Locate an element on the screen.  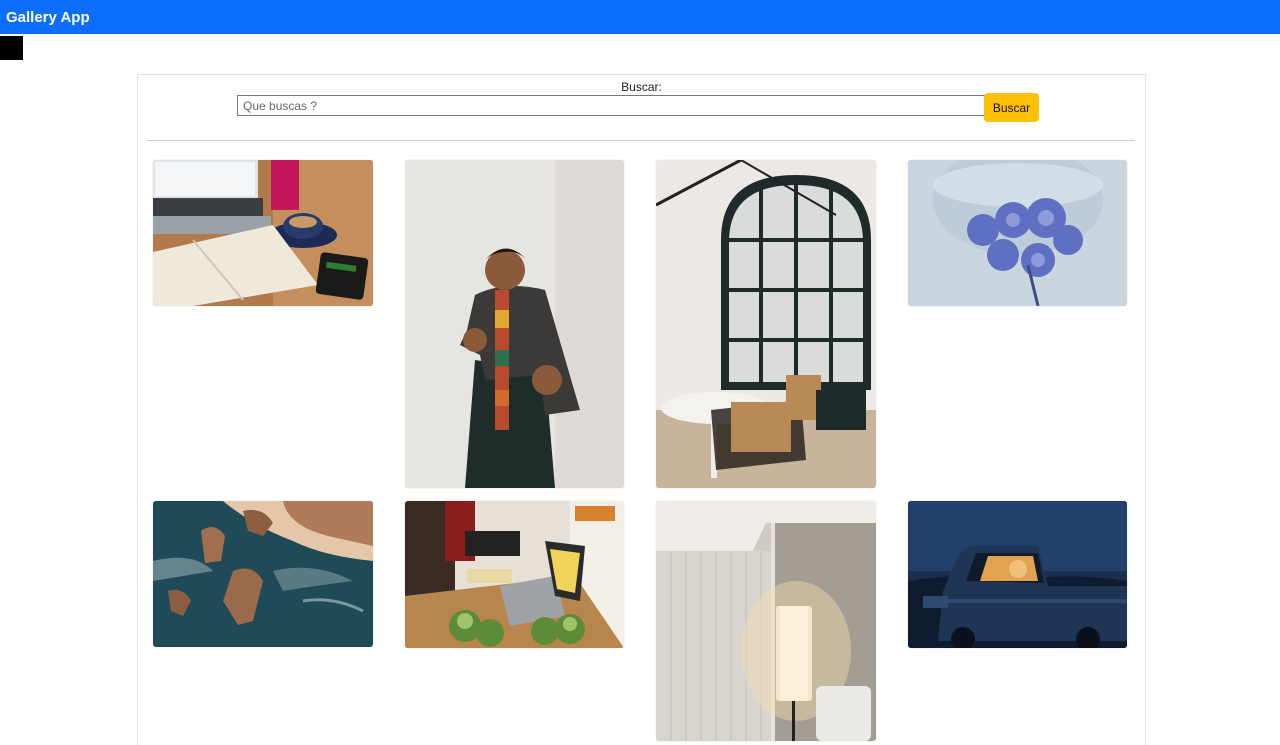
arched-window-cafe-photo is located at coordinates (766, 324).